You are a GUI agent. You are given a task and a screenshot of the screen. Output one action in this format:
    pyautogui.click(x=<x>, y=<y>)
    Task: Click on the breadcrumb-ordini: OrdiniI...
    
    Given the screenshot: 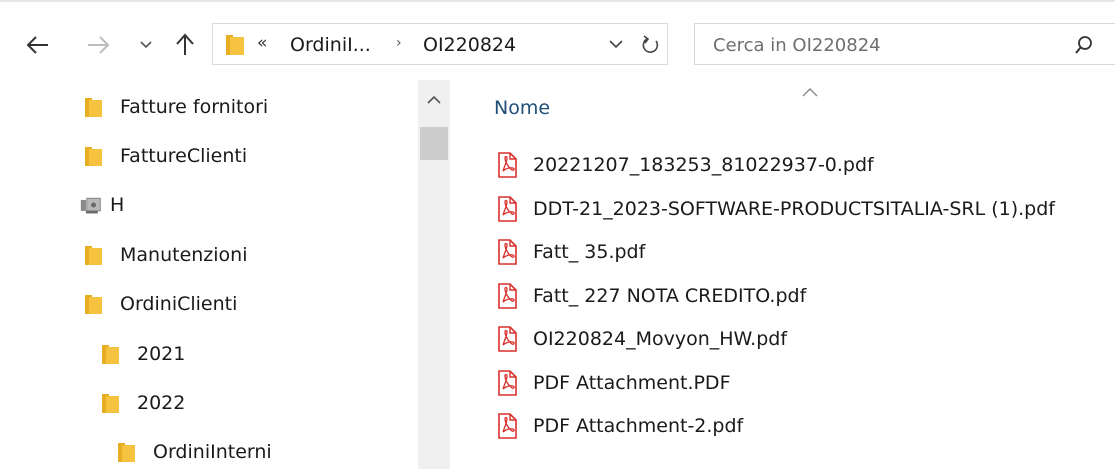 What is the action you would take?
    pyautogui.click(x=330, y=45)
    